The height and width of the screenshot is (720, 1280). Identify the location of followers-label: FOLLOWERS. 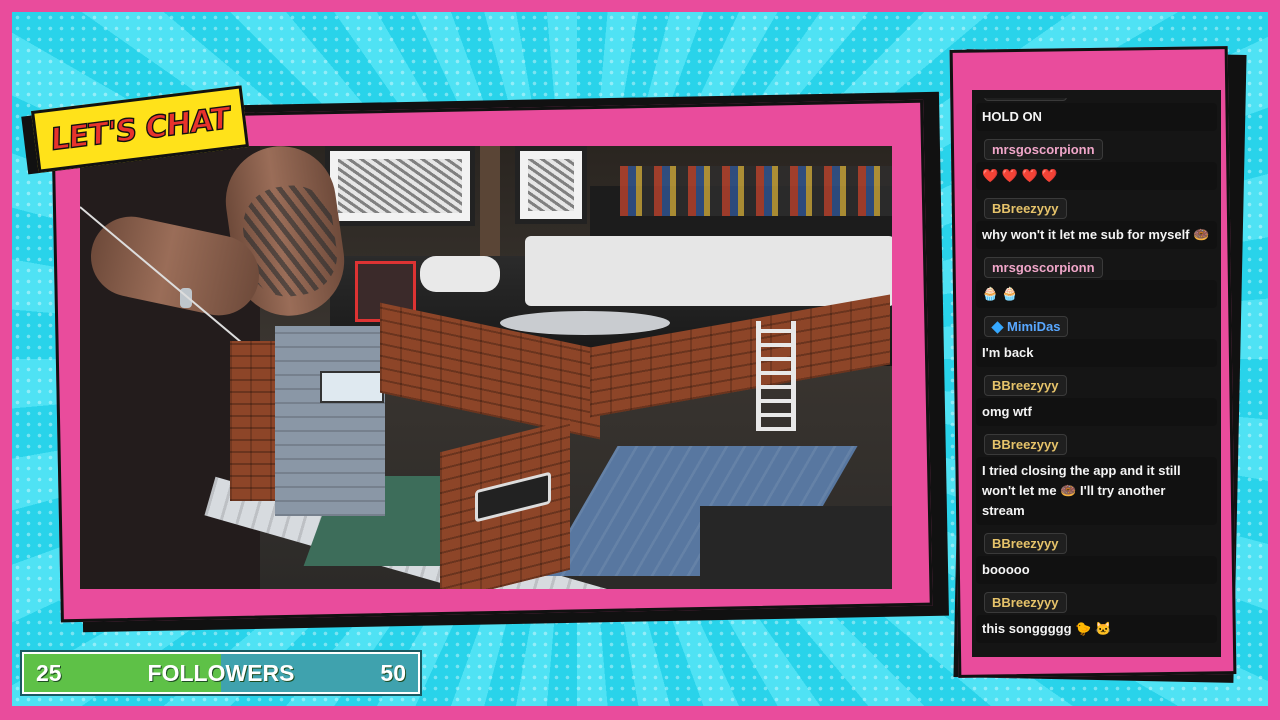
(221, 672).